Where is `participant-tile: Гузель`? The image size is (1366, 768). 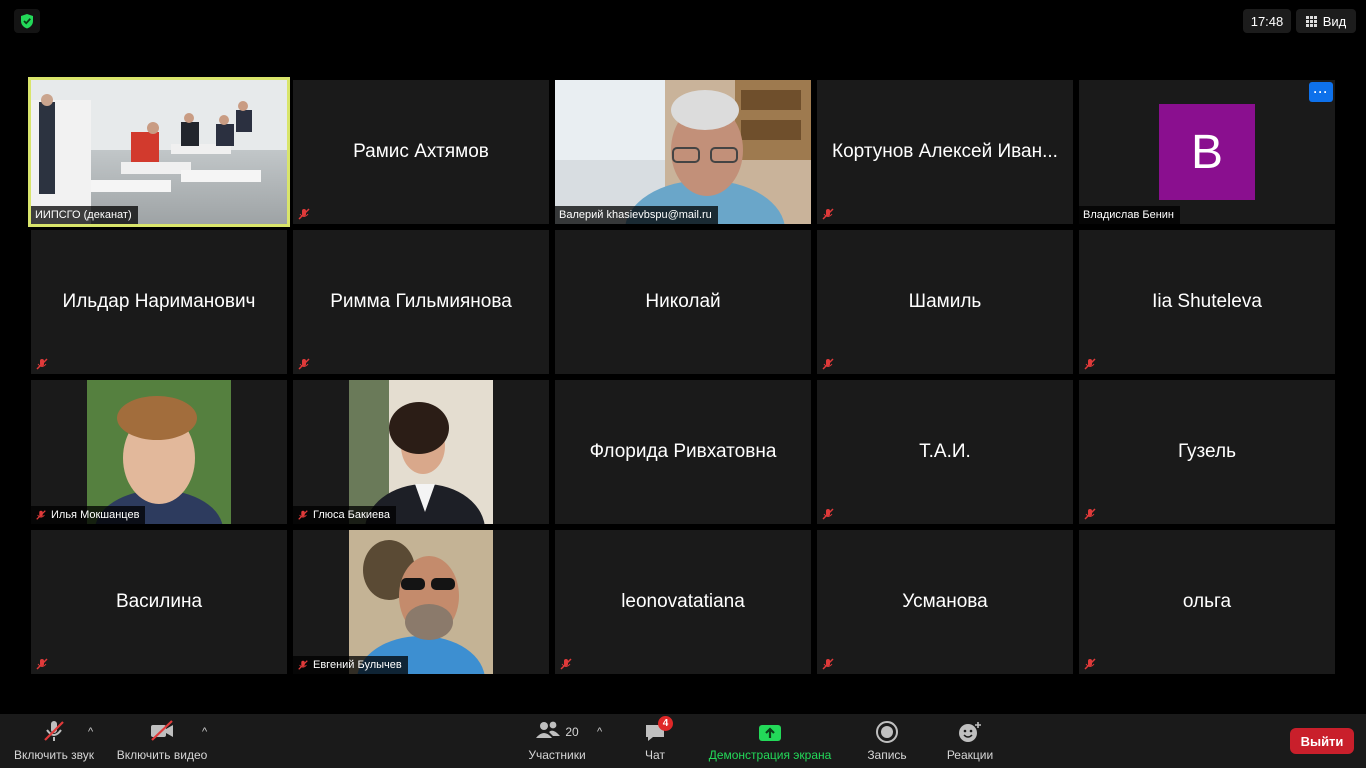 participant-tile: Гузель is located at coordinates (1207, 452).